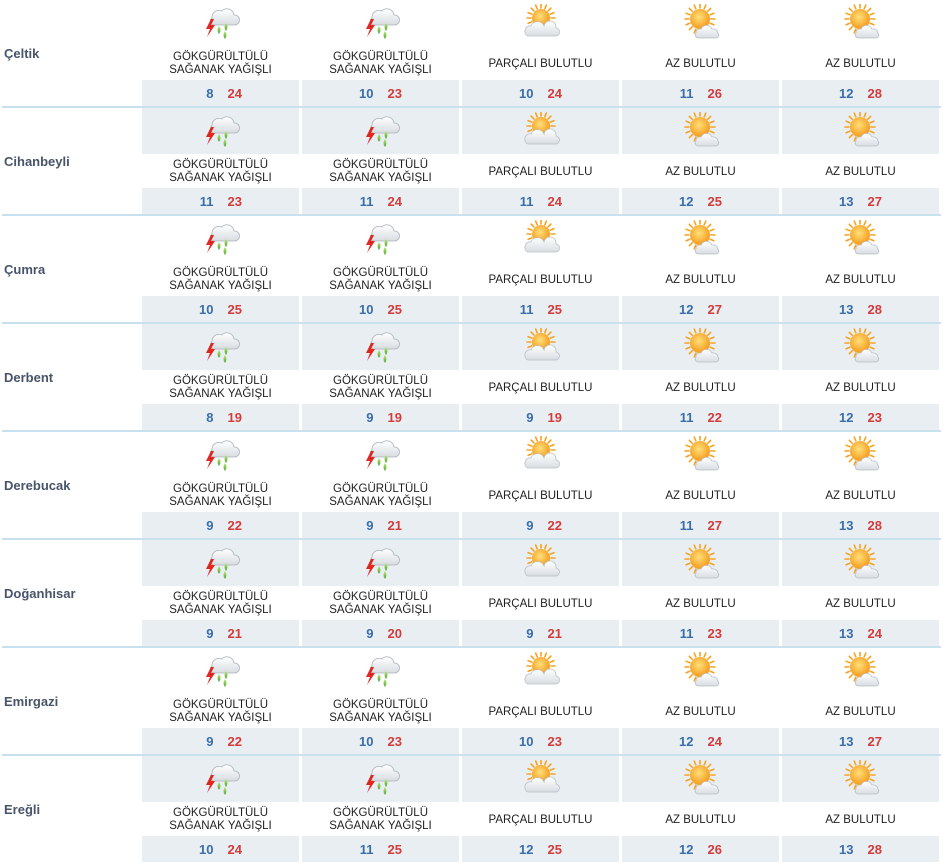 Image resolution: width=949 pixels, height=865 pixels. I want to click on forecast-cell: AZ BULUTLU 11 26, so click(700, 53).